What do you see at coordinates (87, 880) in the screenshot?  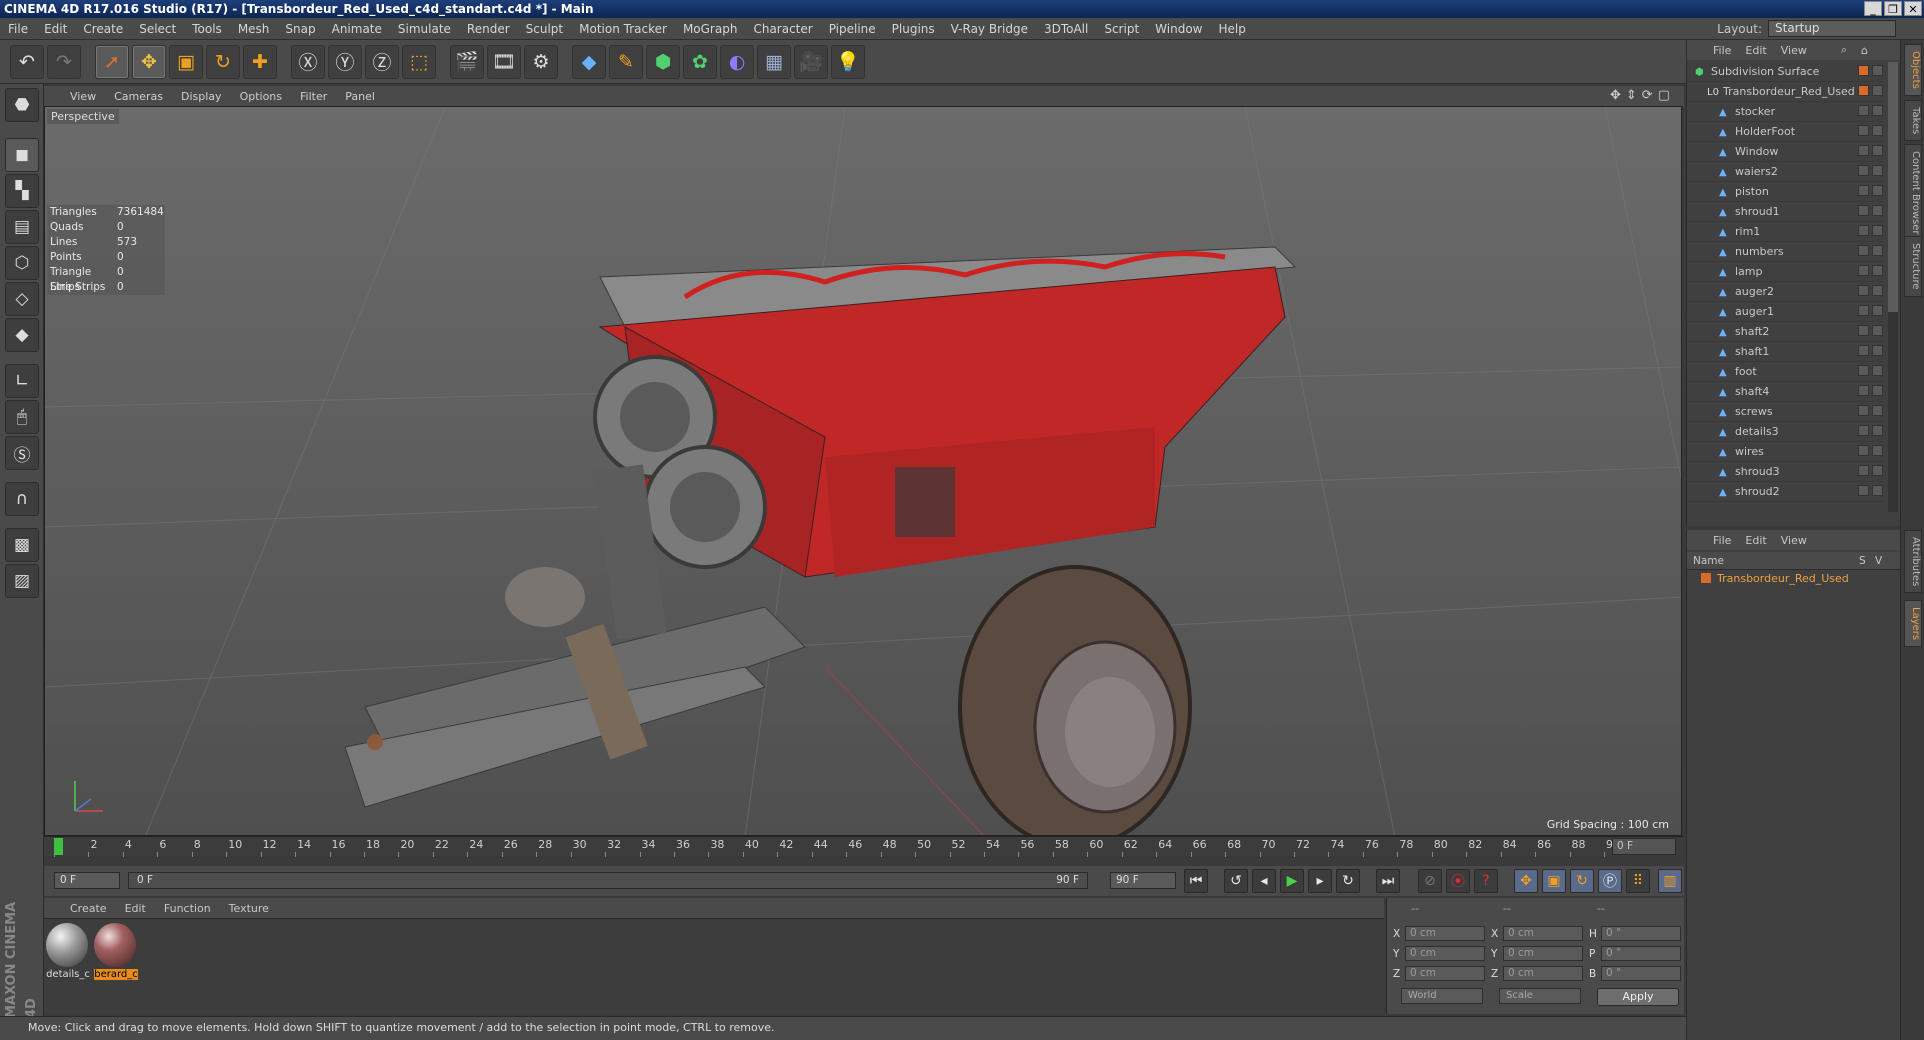 I see `start-frame-field: 0 F` at bounding box center [87, 880].